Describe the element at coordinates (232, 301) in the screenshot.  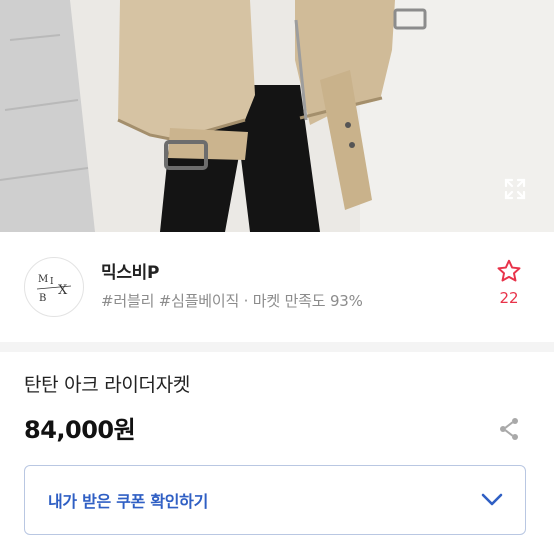
I see `shop-tags-satisfaction: #러블리 #심플베이직 · 마켓 만족도 93%` at that location.